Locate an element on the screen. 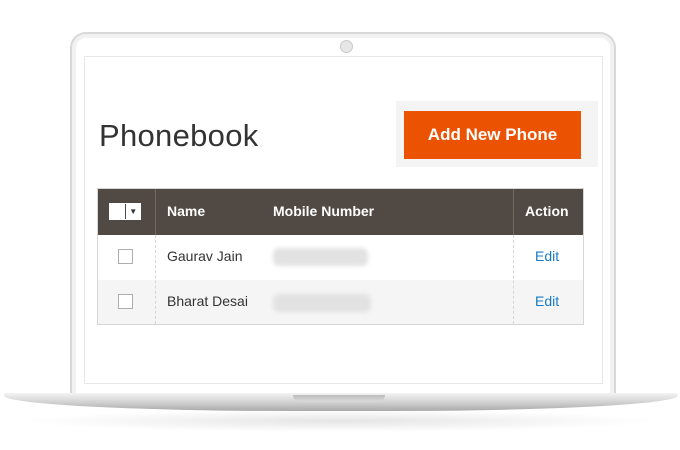  camera-icon is located at coordinates (346, 46).